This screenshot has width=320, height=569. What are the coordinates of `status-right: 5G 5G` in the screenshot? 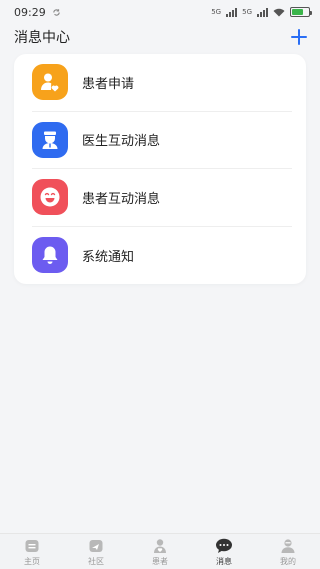 It's located at (261, 12).